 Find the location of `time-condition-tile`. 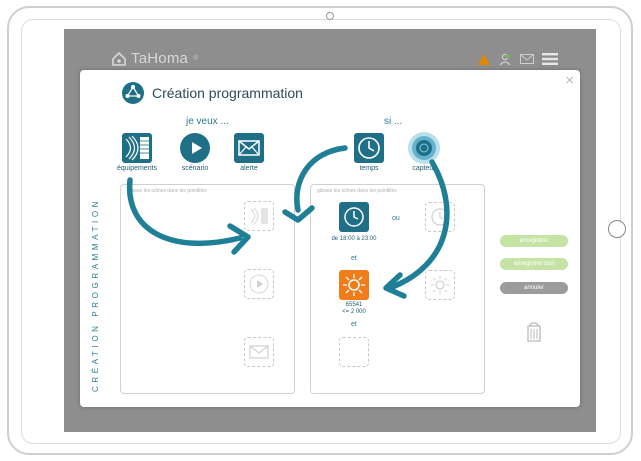

time-condition-tile is located at coordinates (354, 217).